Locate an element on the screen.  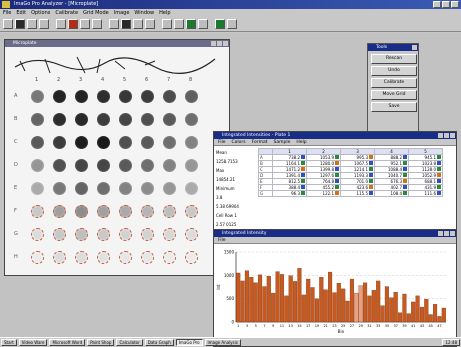
taskbar-item-data-graph: Data Graph is located at coordinates (159, 342).